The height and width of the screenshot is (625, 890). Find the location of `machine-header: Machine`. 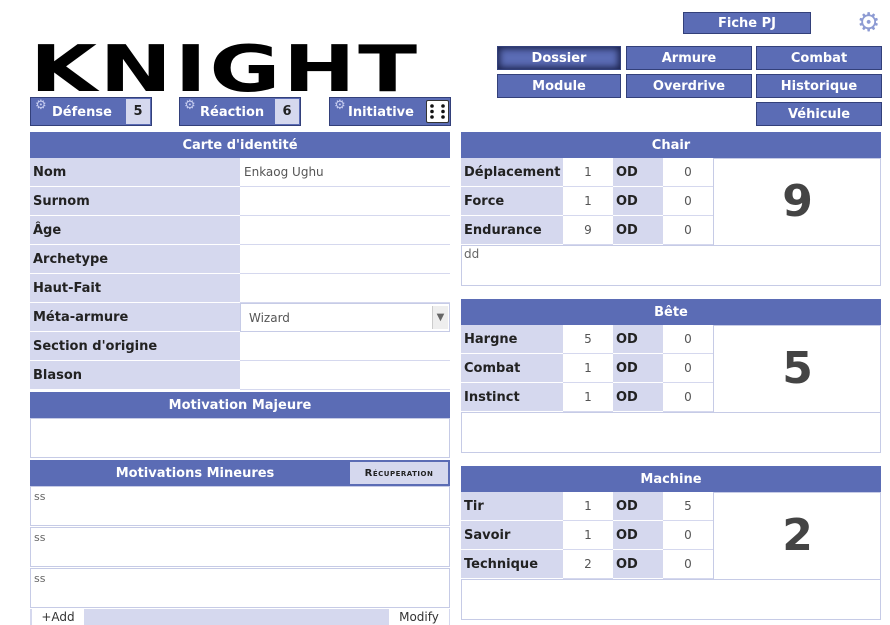

machine-header: Machine is located at coordinates (671, 479).